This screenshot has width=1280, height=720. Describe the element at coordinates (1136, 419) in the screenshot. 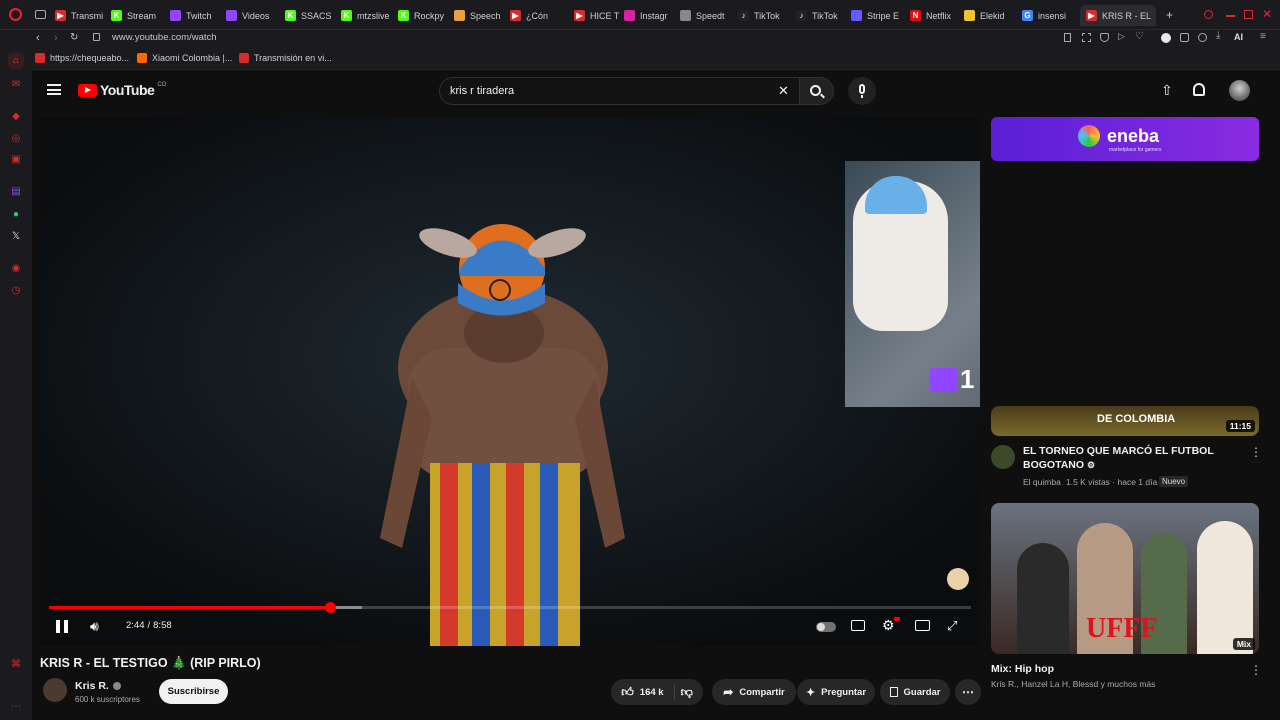

I see `thumbnail-text: DE COLOMBIA` at that location.